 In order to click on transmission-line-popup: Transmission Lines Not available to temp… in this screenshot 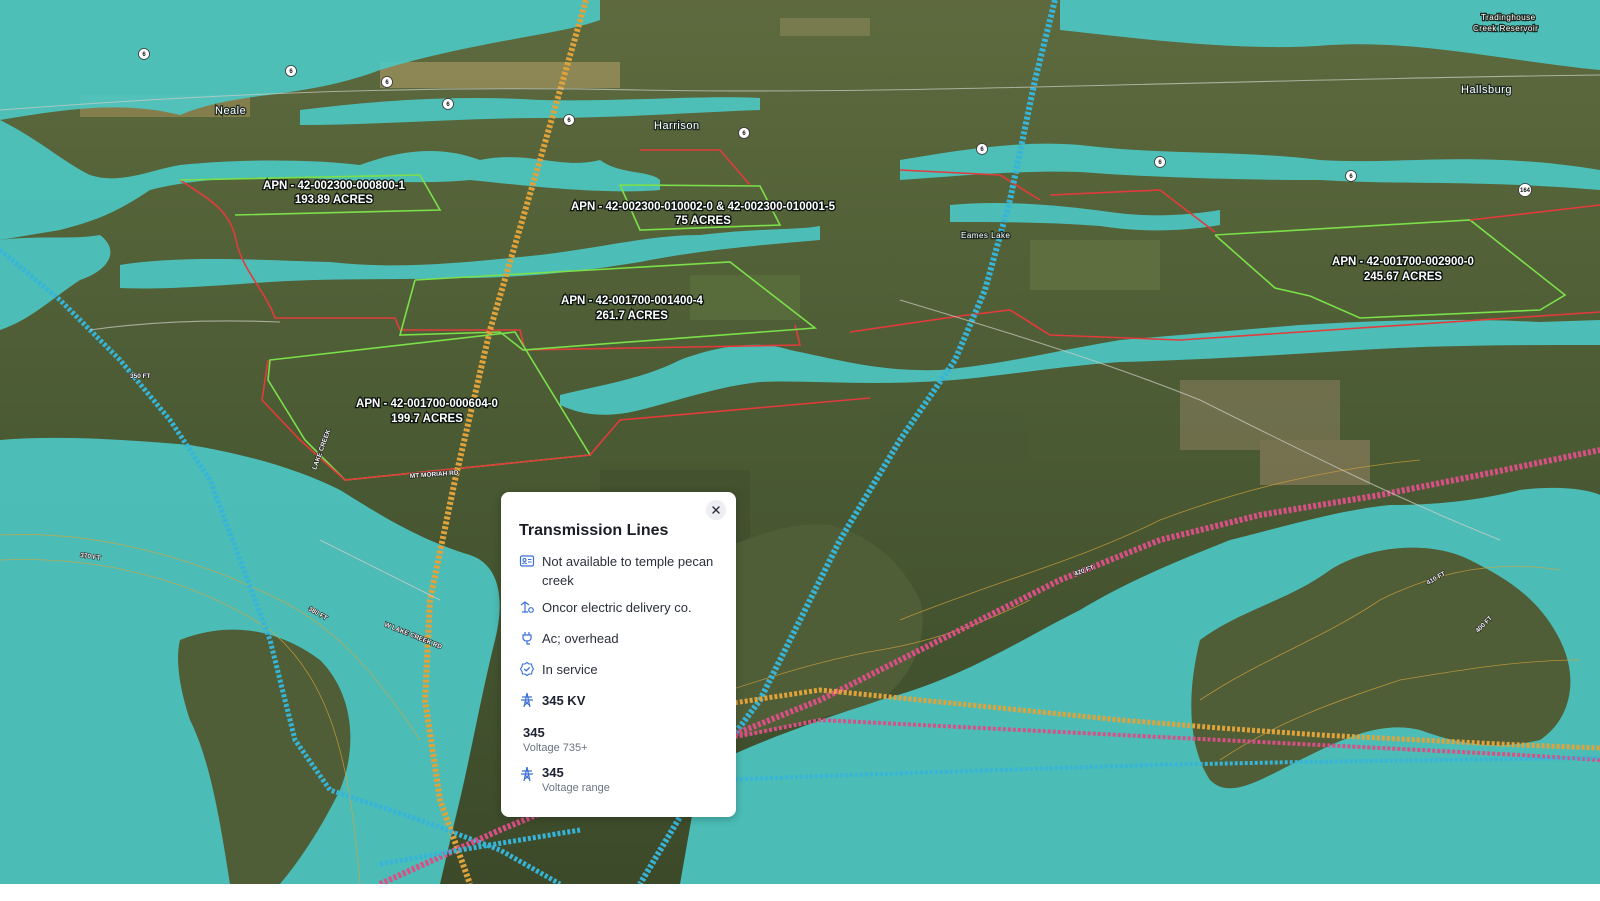, I will do `click(618, 654)`.